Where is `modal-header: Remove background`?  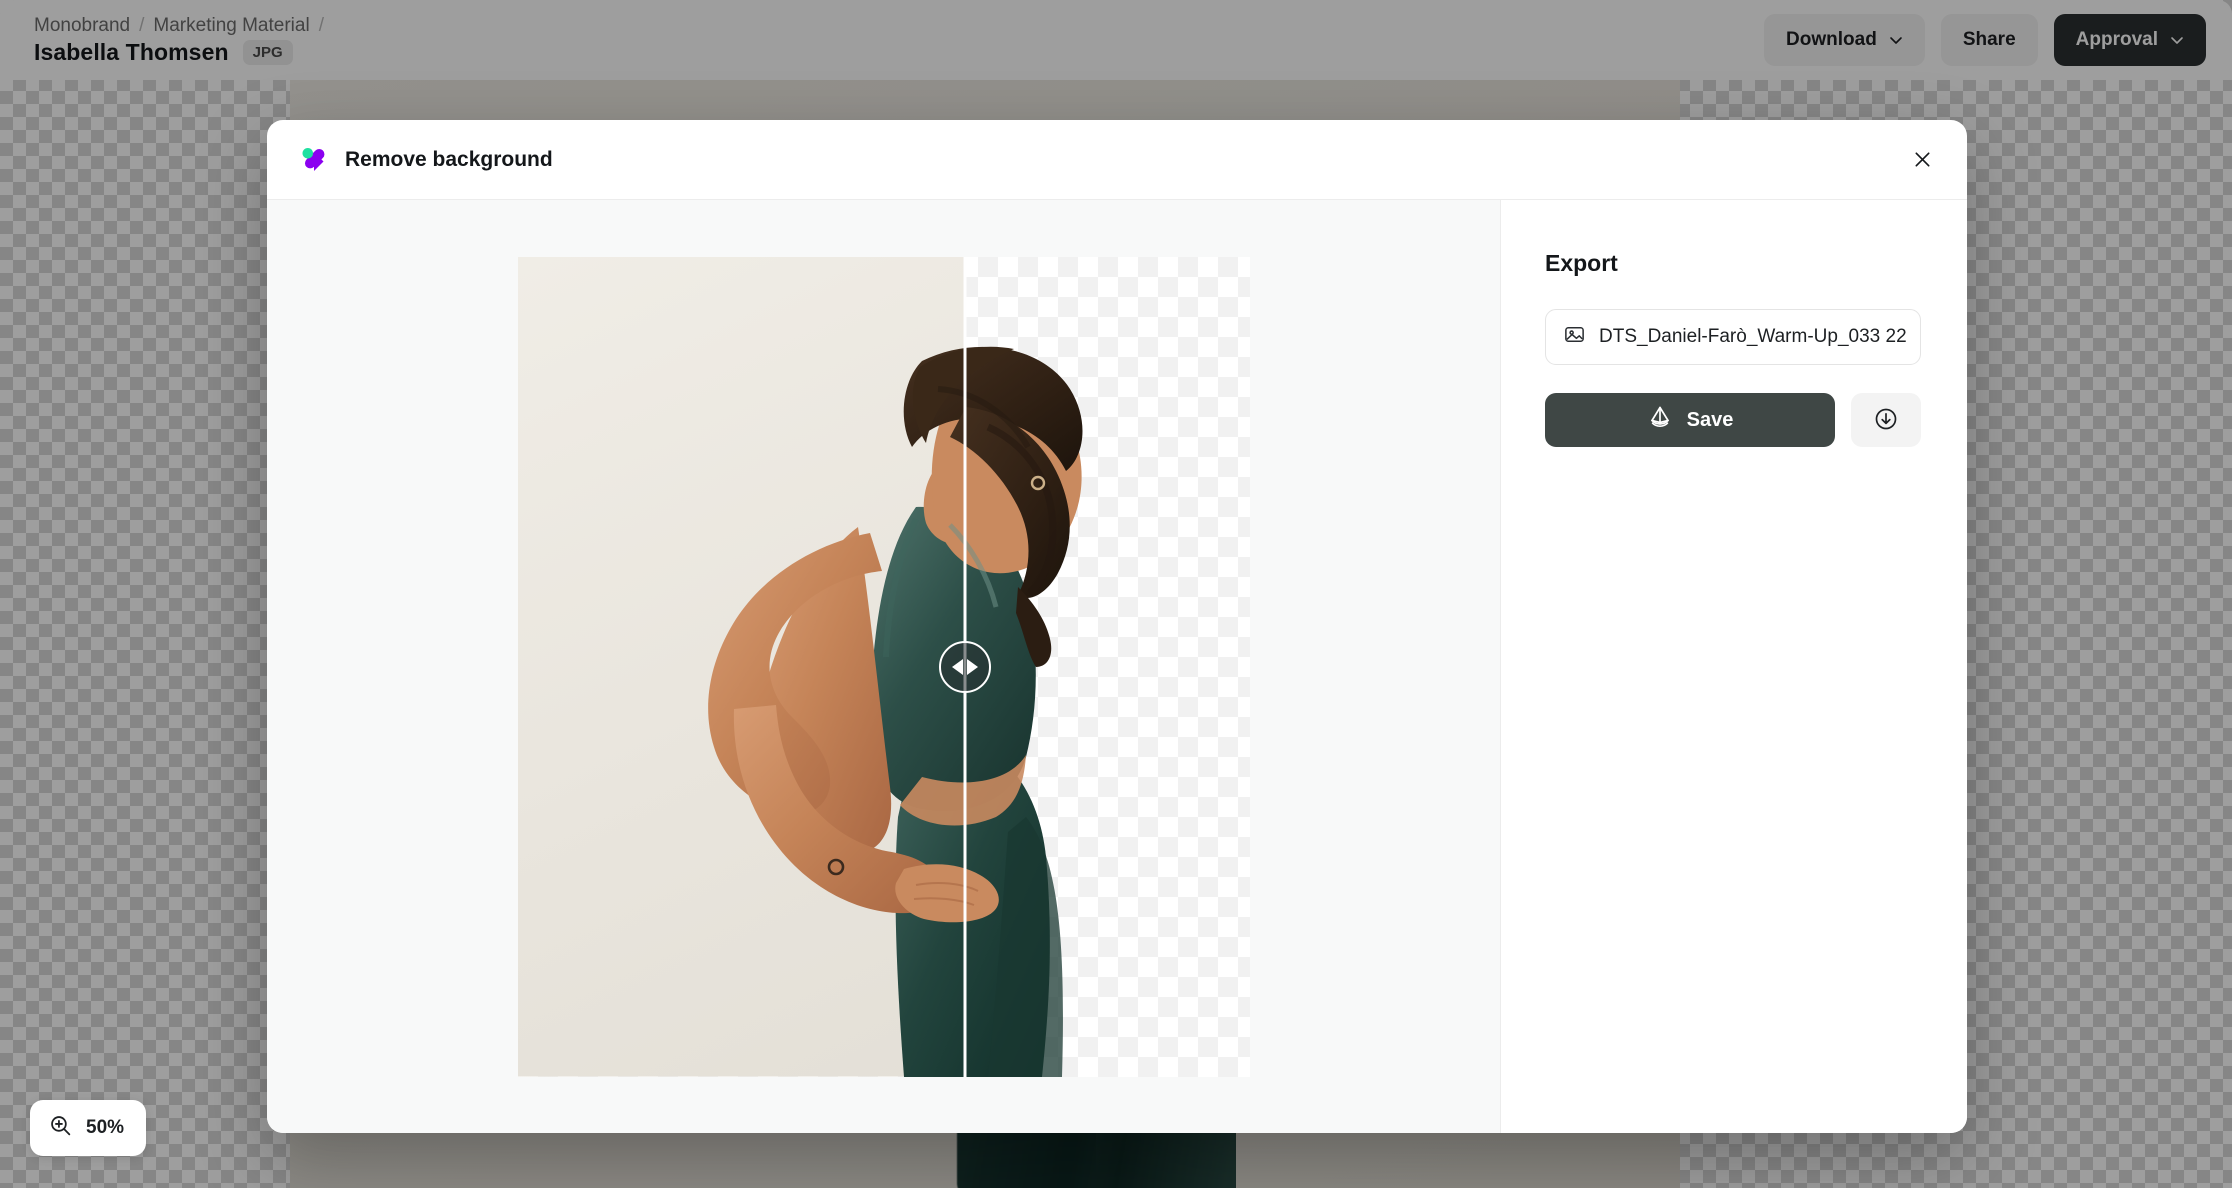
modal-header: Remove background is located at coordinates (1117, 160).